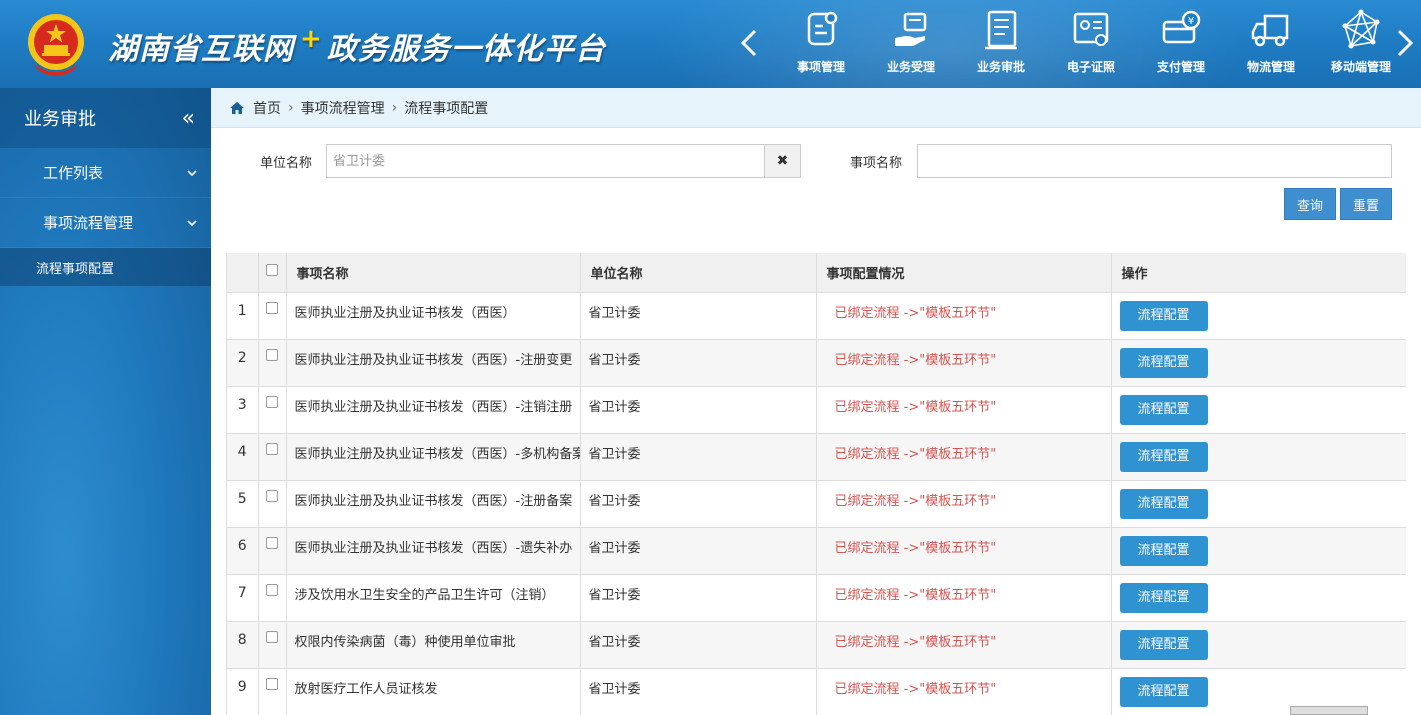 The image size is (1421, 715). I want to click on breadcrumb: 首页 › 事项流程管理 › 流程事项配置, so click(816, 108).